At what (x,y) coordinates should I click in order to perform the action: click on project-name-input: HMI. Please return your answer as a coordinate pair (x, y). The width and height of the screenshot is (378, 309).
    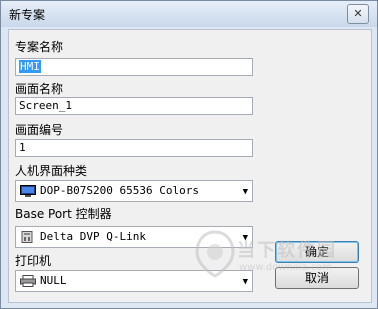
    Looking at the image, I should click on (134, 67).